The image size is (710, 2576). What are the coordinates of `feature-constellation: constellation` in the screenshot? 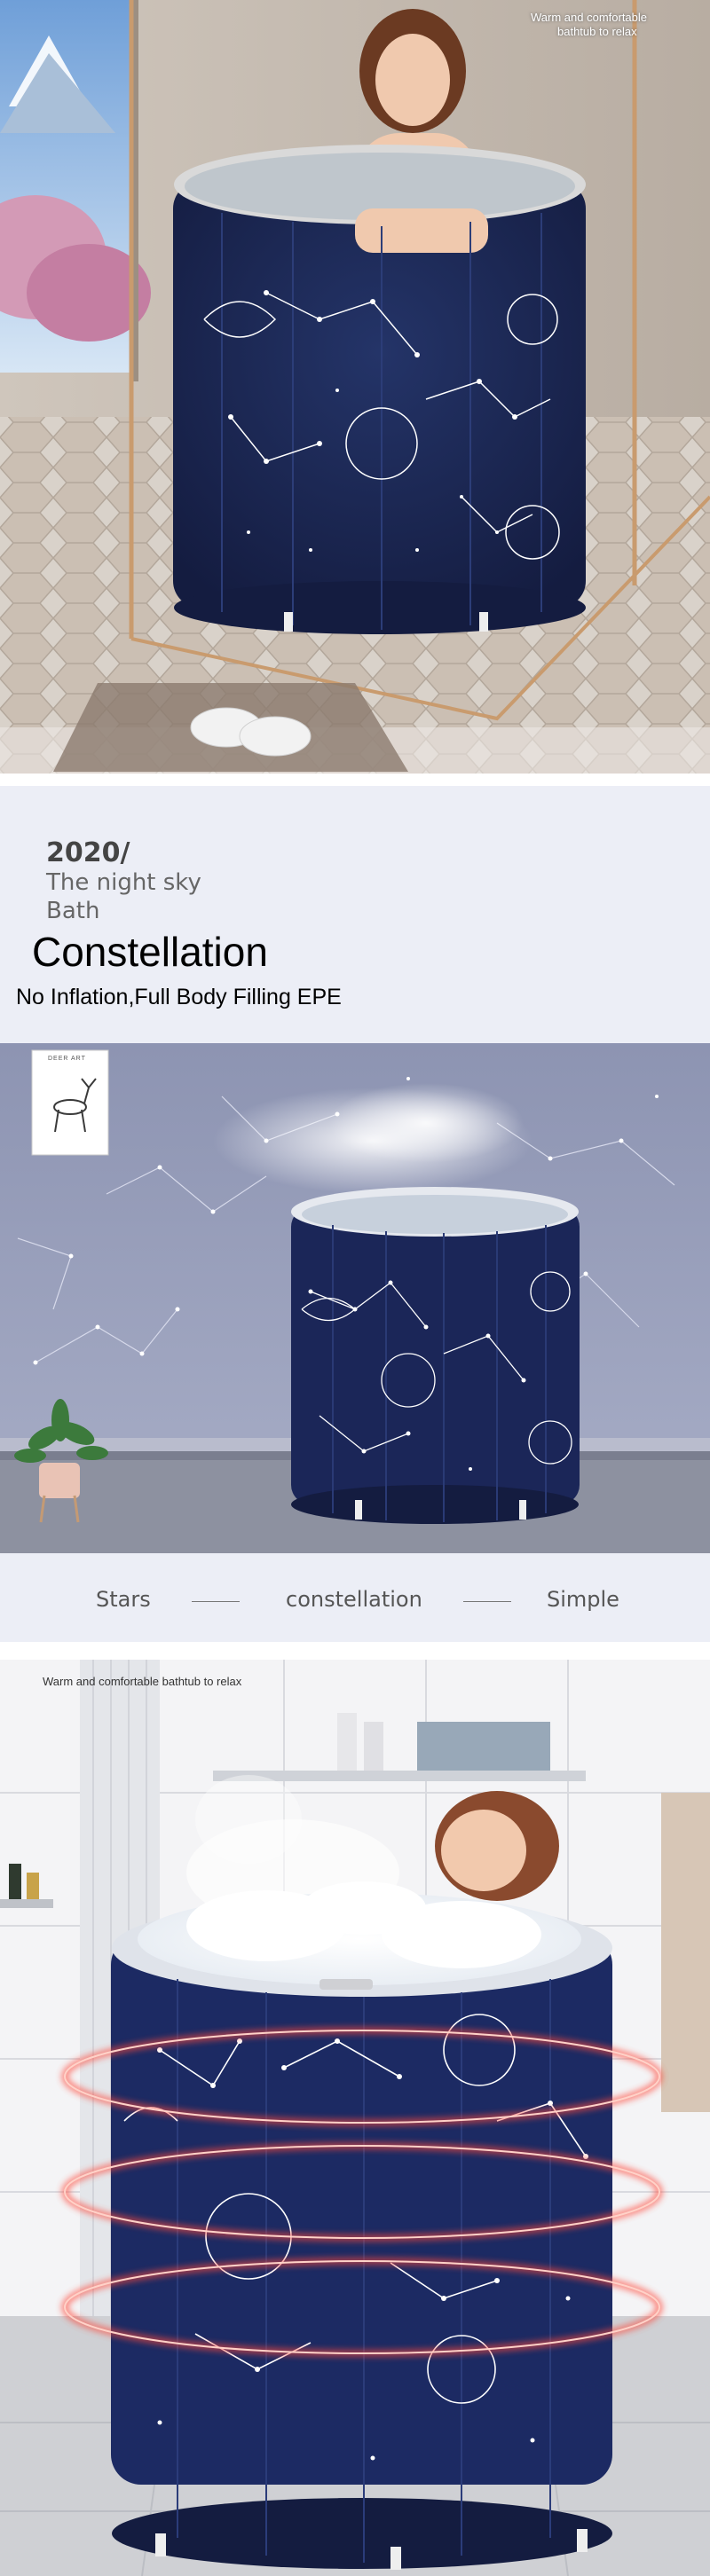 It's located at (354, 1599).